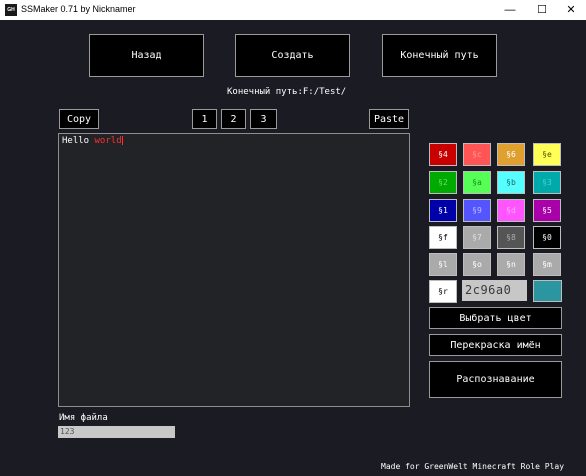 This screenshot has height=476, width=586. What do you see at coordinates (477, 154) in the screenshot?
I see `color-swatch: §c` at bounding box center [477, 154].